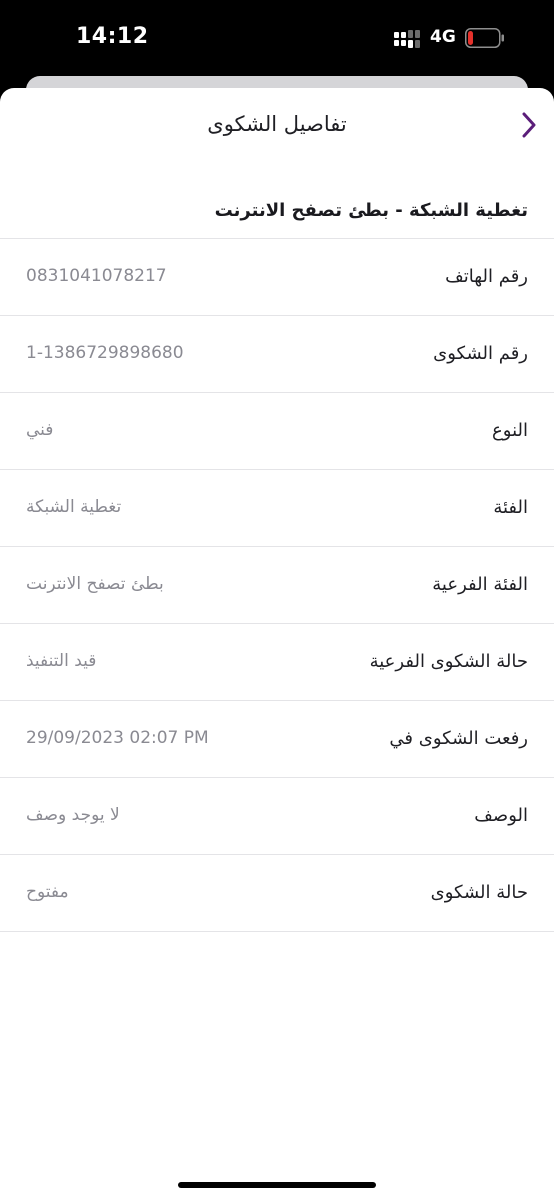 The width and height of the screenshot is (554, 1200). I want to click on detail-label: رقم الشكوى, so click(480, 353).